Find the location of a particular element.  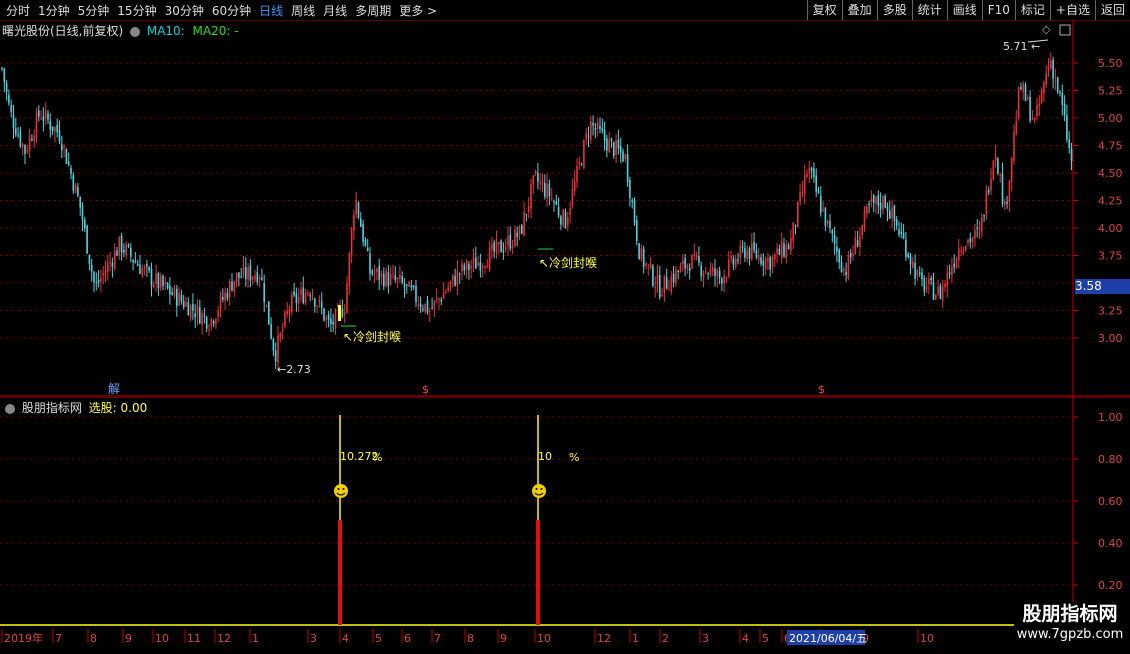

period-tab-3: 15分钟 is located at coordinates (136, 10).